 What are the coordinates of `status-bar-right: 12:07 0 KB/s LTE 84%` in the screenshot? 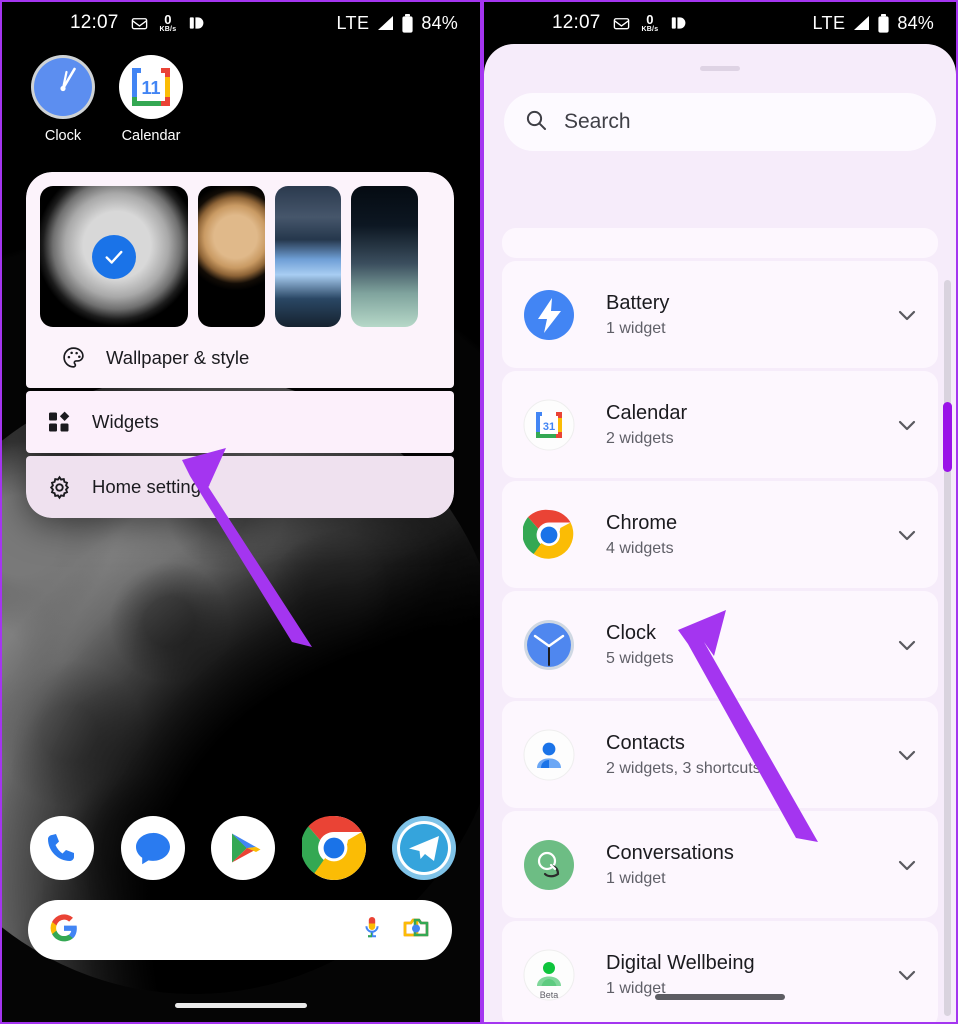 It's located at (720, 23).